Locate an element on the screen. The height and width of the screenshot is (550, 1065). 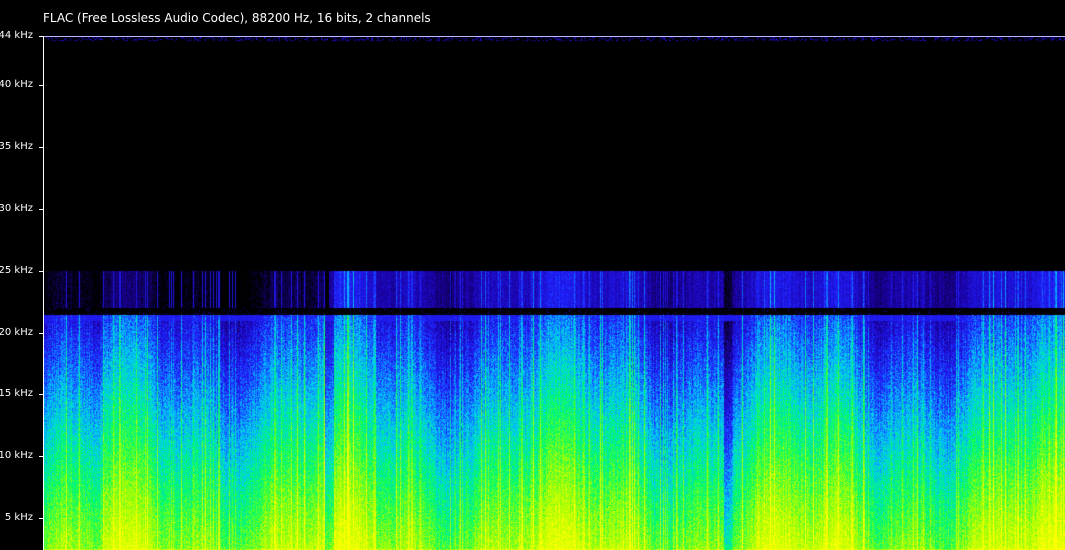
y-tick-label: 5 kHz is located at coordinates (18, 517).